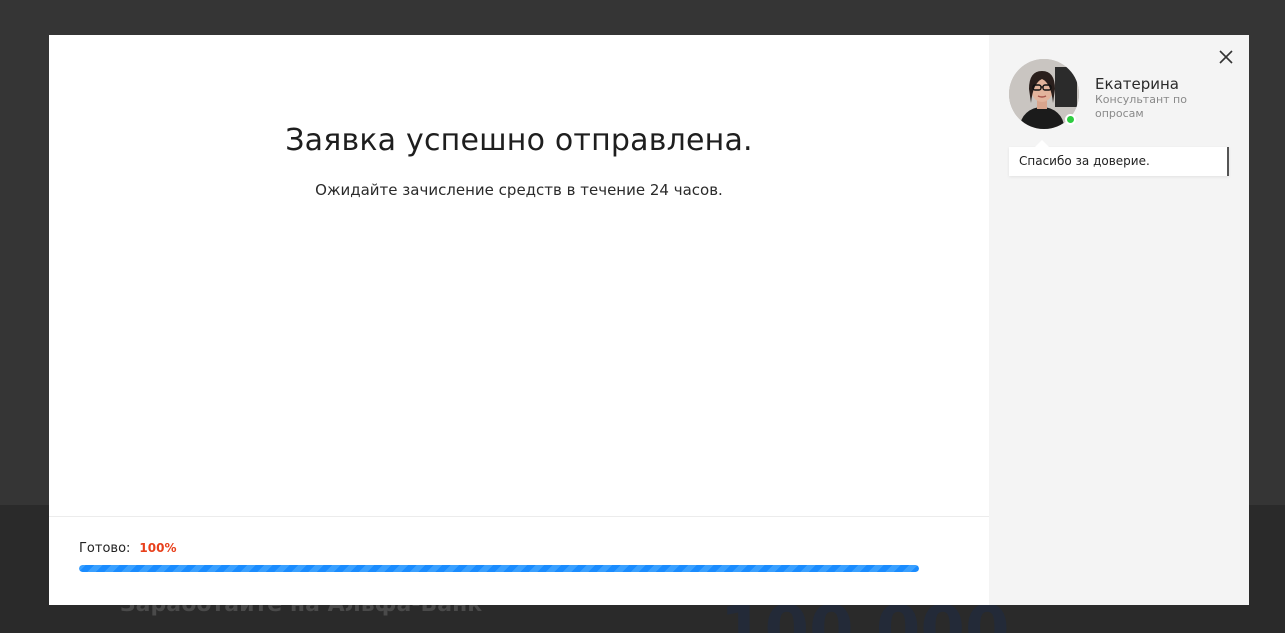 Image resolution: width=1285 pixels, height=633 pixels. What do you see at coordinates (158, 548) in the screenshot?
I see `progress-value: 100%` at bounding box center [158, 548].